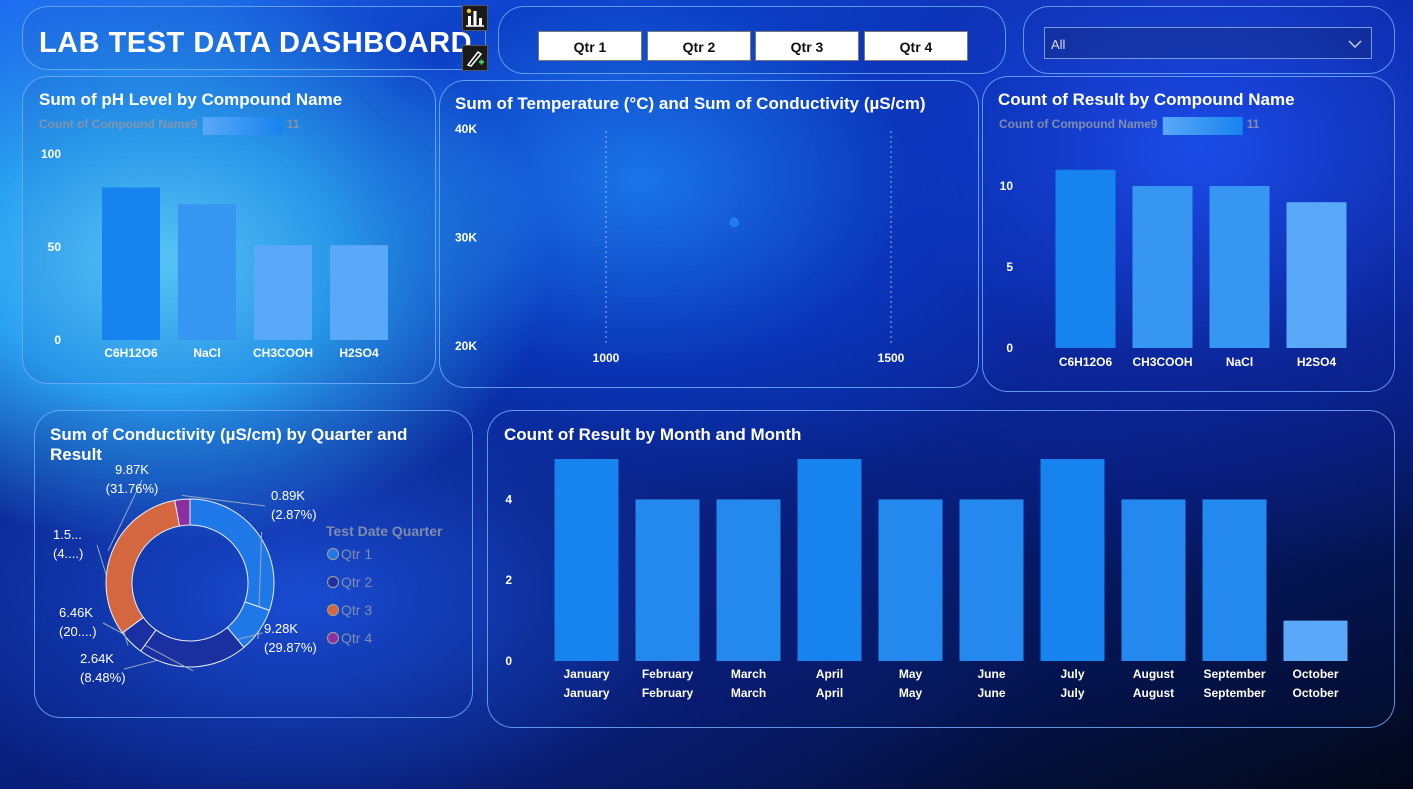  I want to click on bar-September, so click(1234, 580).